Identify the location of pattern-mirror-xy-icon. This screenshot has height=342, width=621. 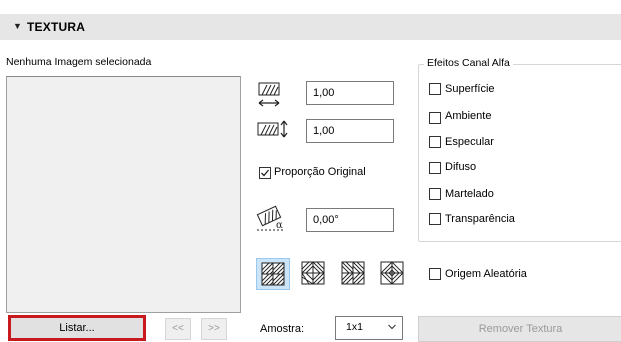
(392, 273).